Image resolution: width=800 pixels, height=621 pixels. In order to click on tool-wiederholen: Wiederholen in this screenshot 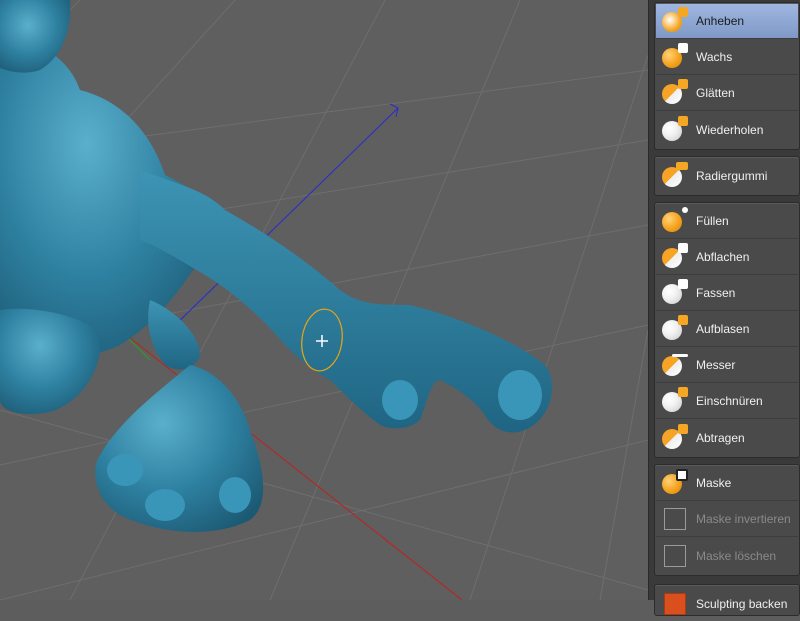, I will do `click(727, 129)`.